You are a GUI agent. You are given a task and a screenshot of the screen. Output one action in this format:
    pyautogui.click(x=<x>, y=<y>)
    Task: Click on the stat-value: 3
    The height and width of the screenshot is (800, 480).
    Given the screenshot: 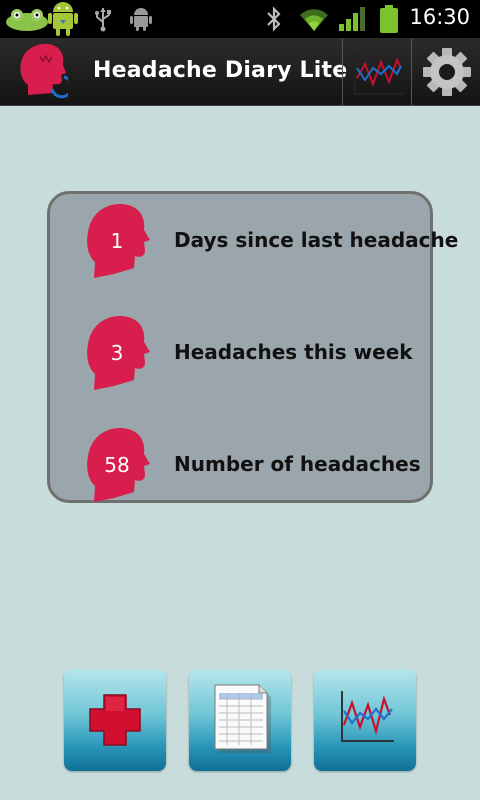 What is the action you would take?
    pyautogui.click(x=117, y=353)
    